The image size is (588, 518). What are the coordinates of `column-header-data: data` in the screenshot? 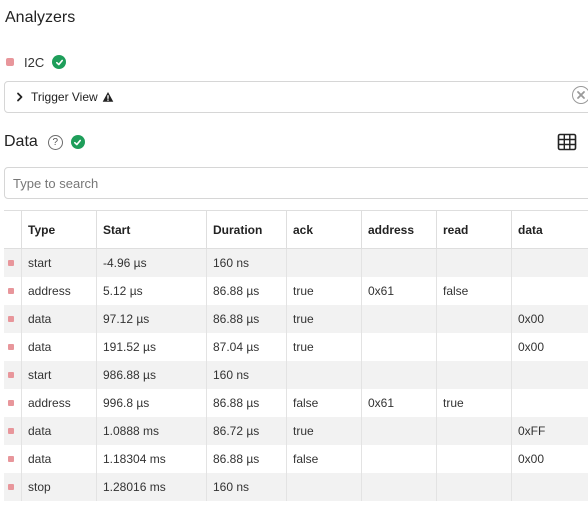 It's located at (550, 229).